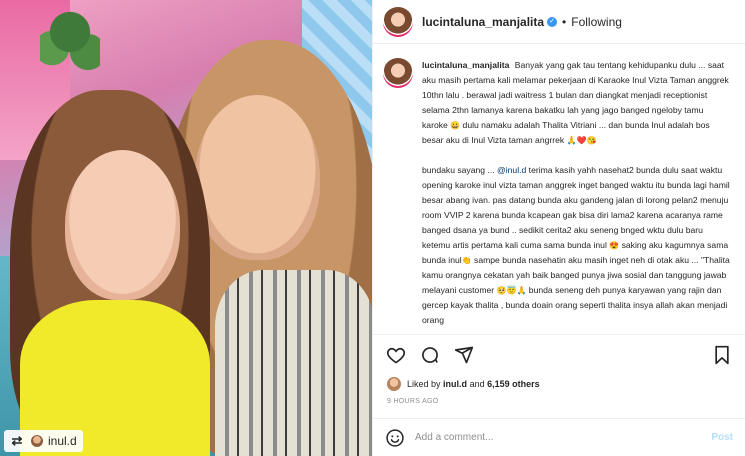  I want to click on likes-connector: and, so click(477, 384).